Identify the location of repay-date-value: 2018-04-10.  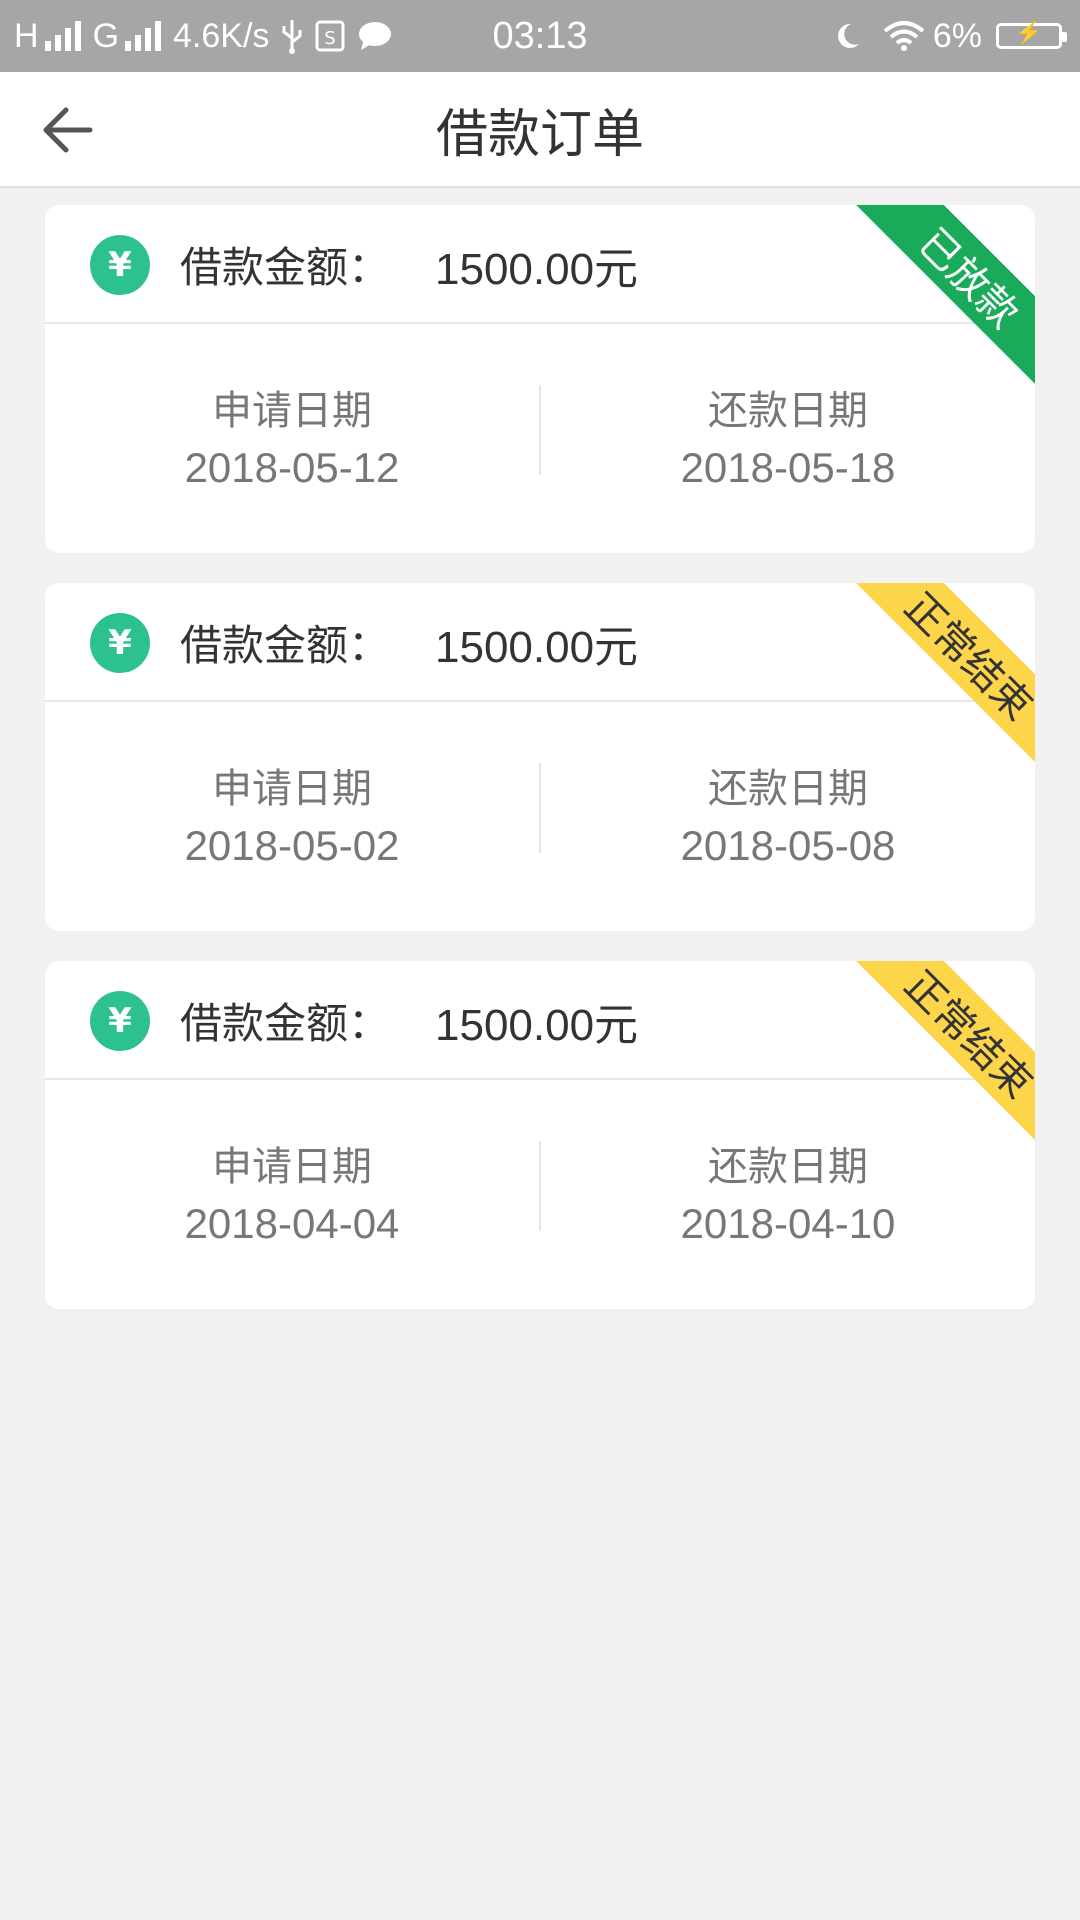
(788, 1223).